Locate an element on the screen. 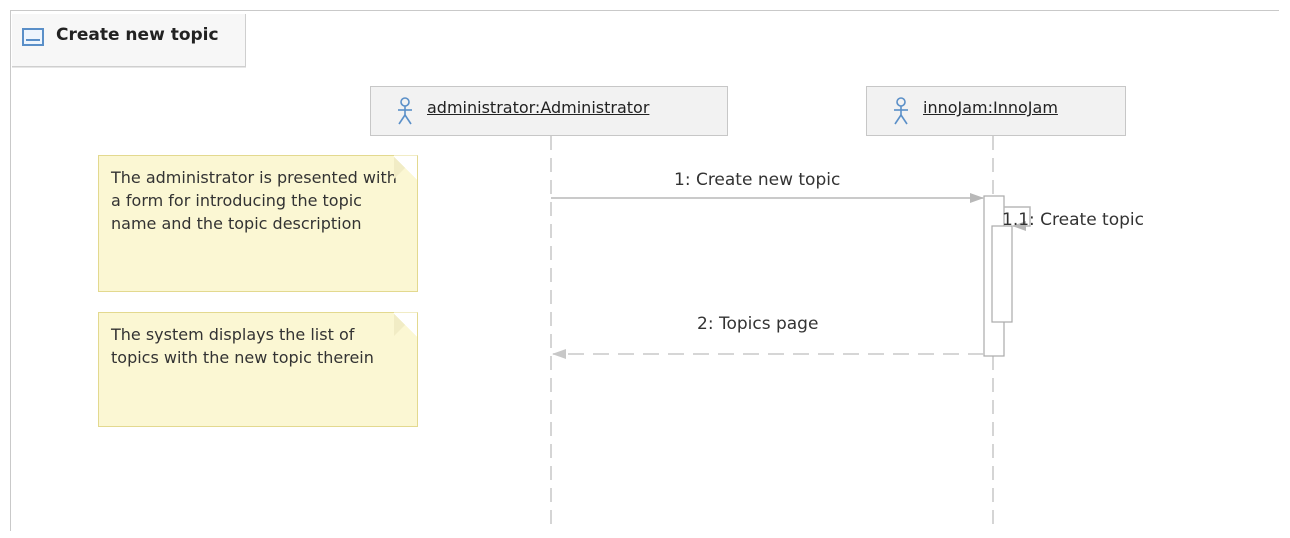 This screenshot has height=538, width=1290. activation-bar-nested is located at coordinates (1002, 274).